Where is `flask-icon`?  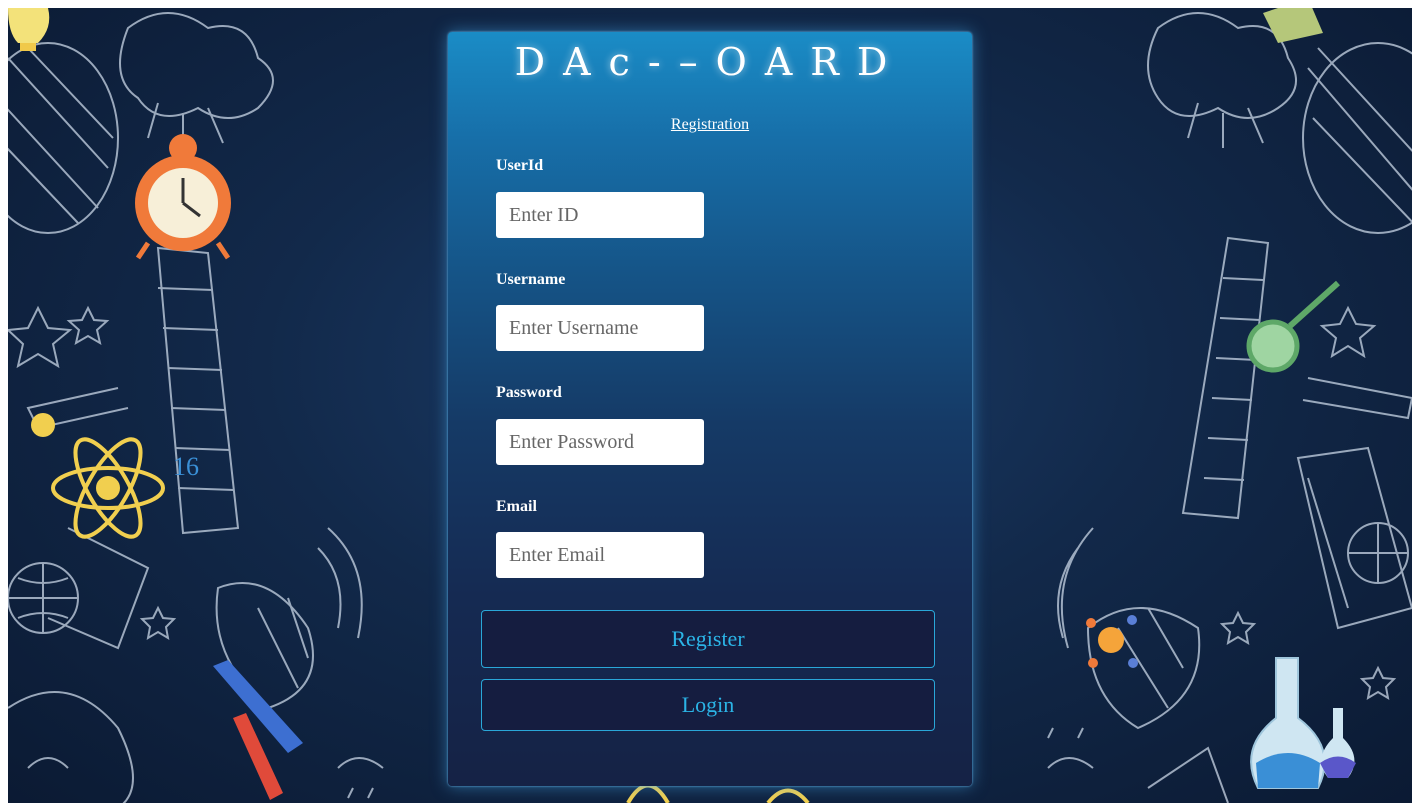 flask-icon is located at coordinates (1303, 723).